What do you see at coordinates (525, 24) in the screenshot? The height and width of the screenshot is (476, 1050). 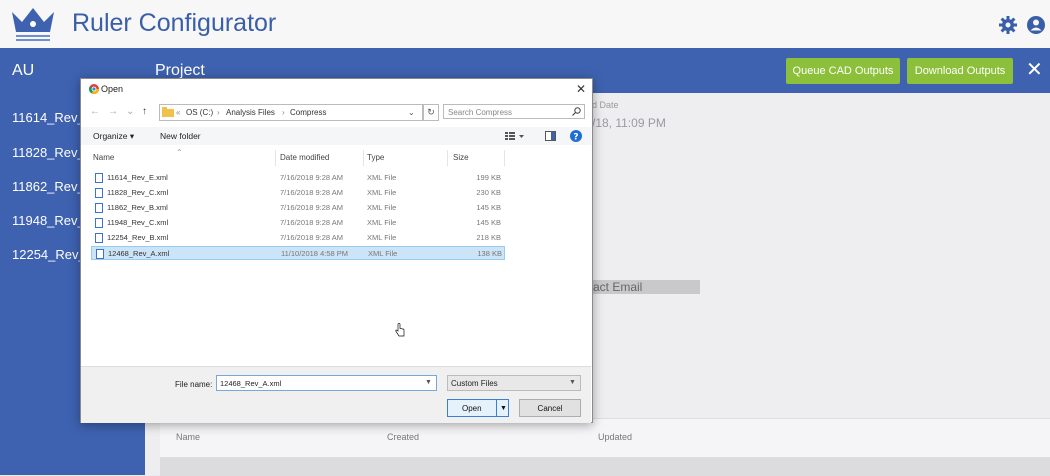 I see `top-bar: Ruler Configurator` at bounding box center [525, 24].